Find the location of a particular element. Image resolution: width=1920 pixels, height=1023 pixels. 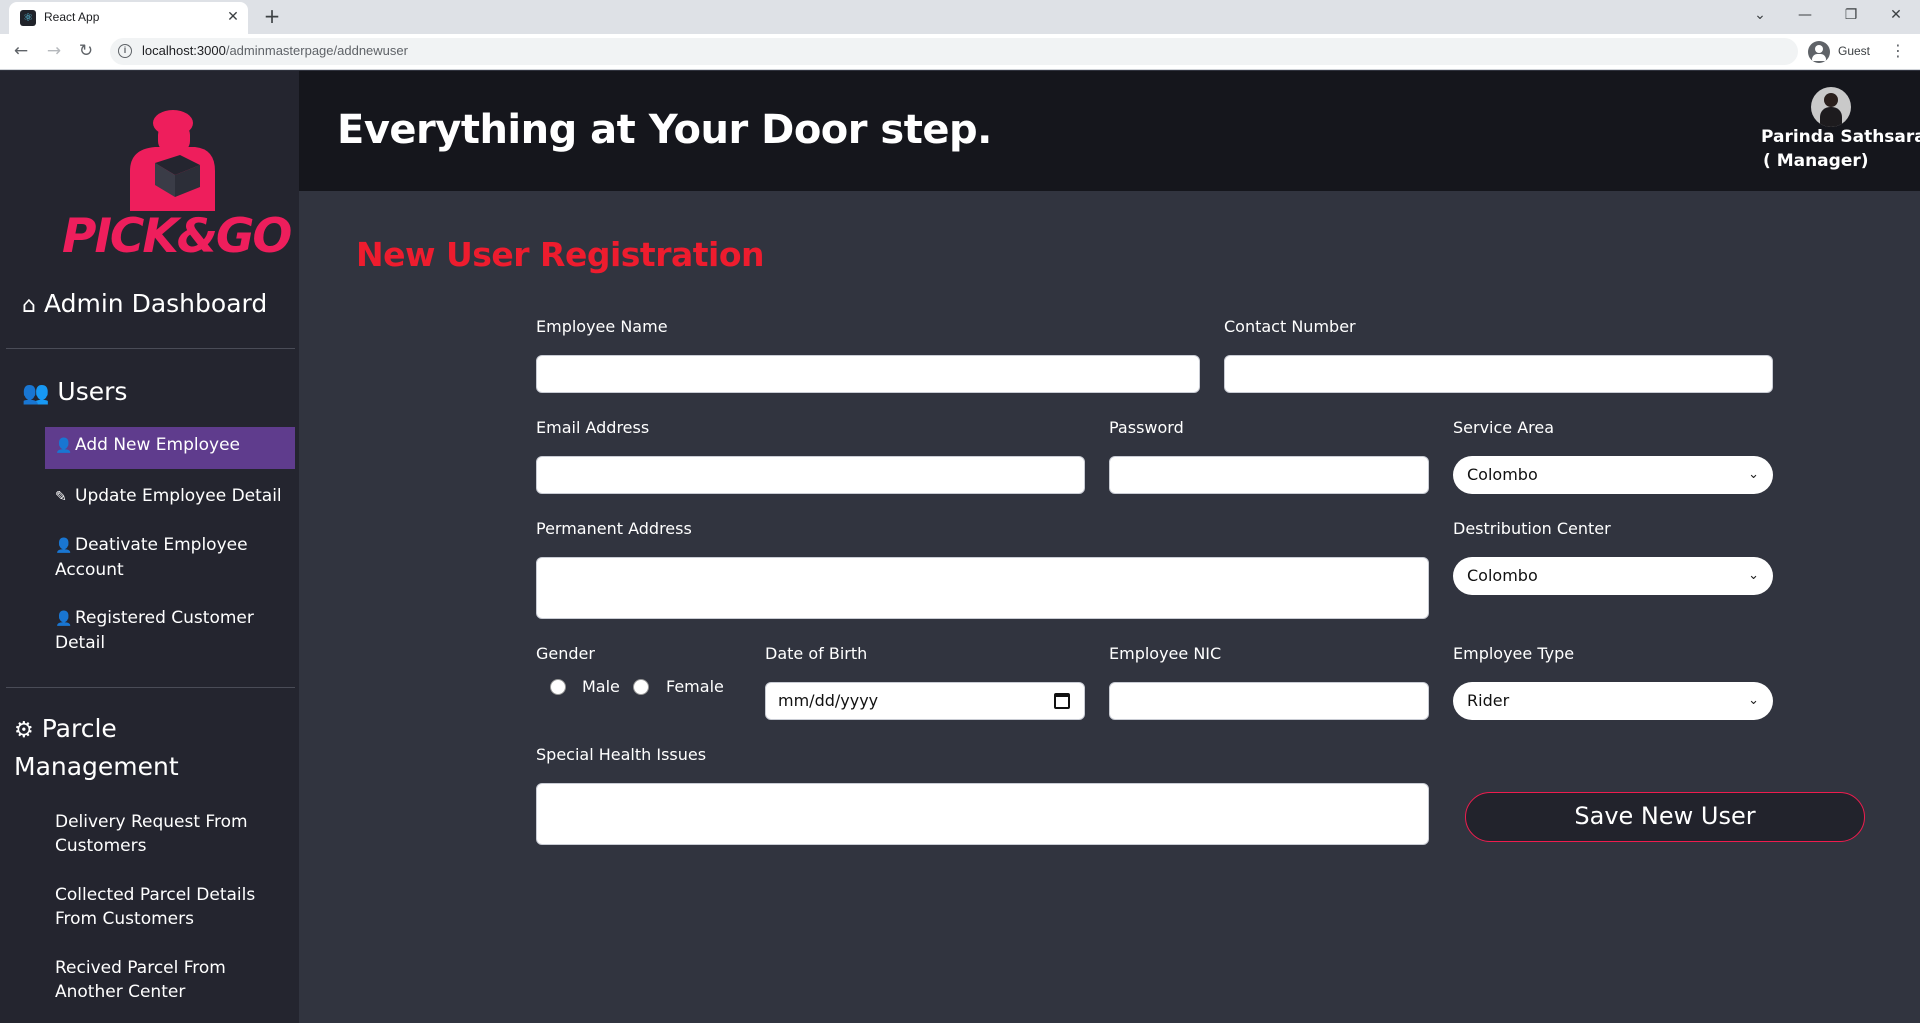

sidebar-item-label: Update Employee Detail is located at coordinates (178, 496).